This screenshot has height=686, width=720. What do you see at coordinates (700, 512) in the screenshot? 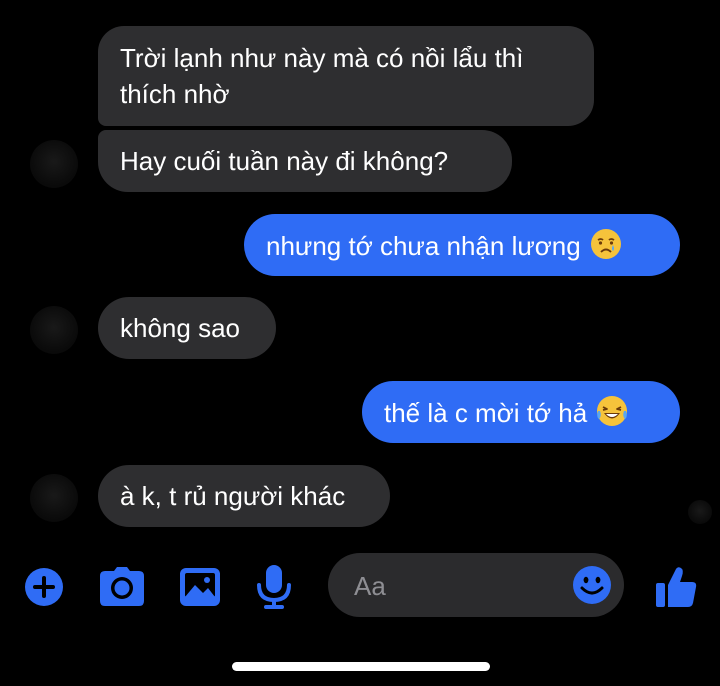
I see `read-receipt-avatar` at bounding box center [700, 512].